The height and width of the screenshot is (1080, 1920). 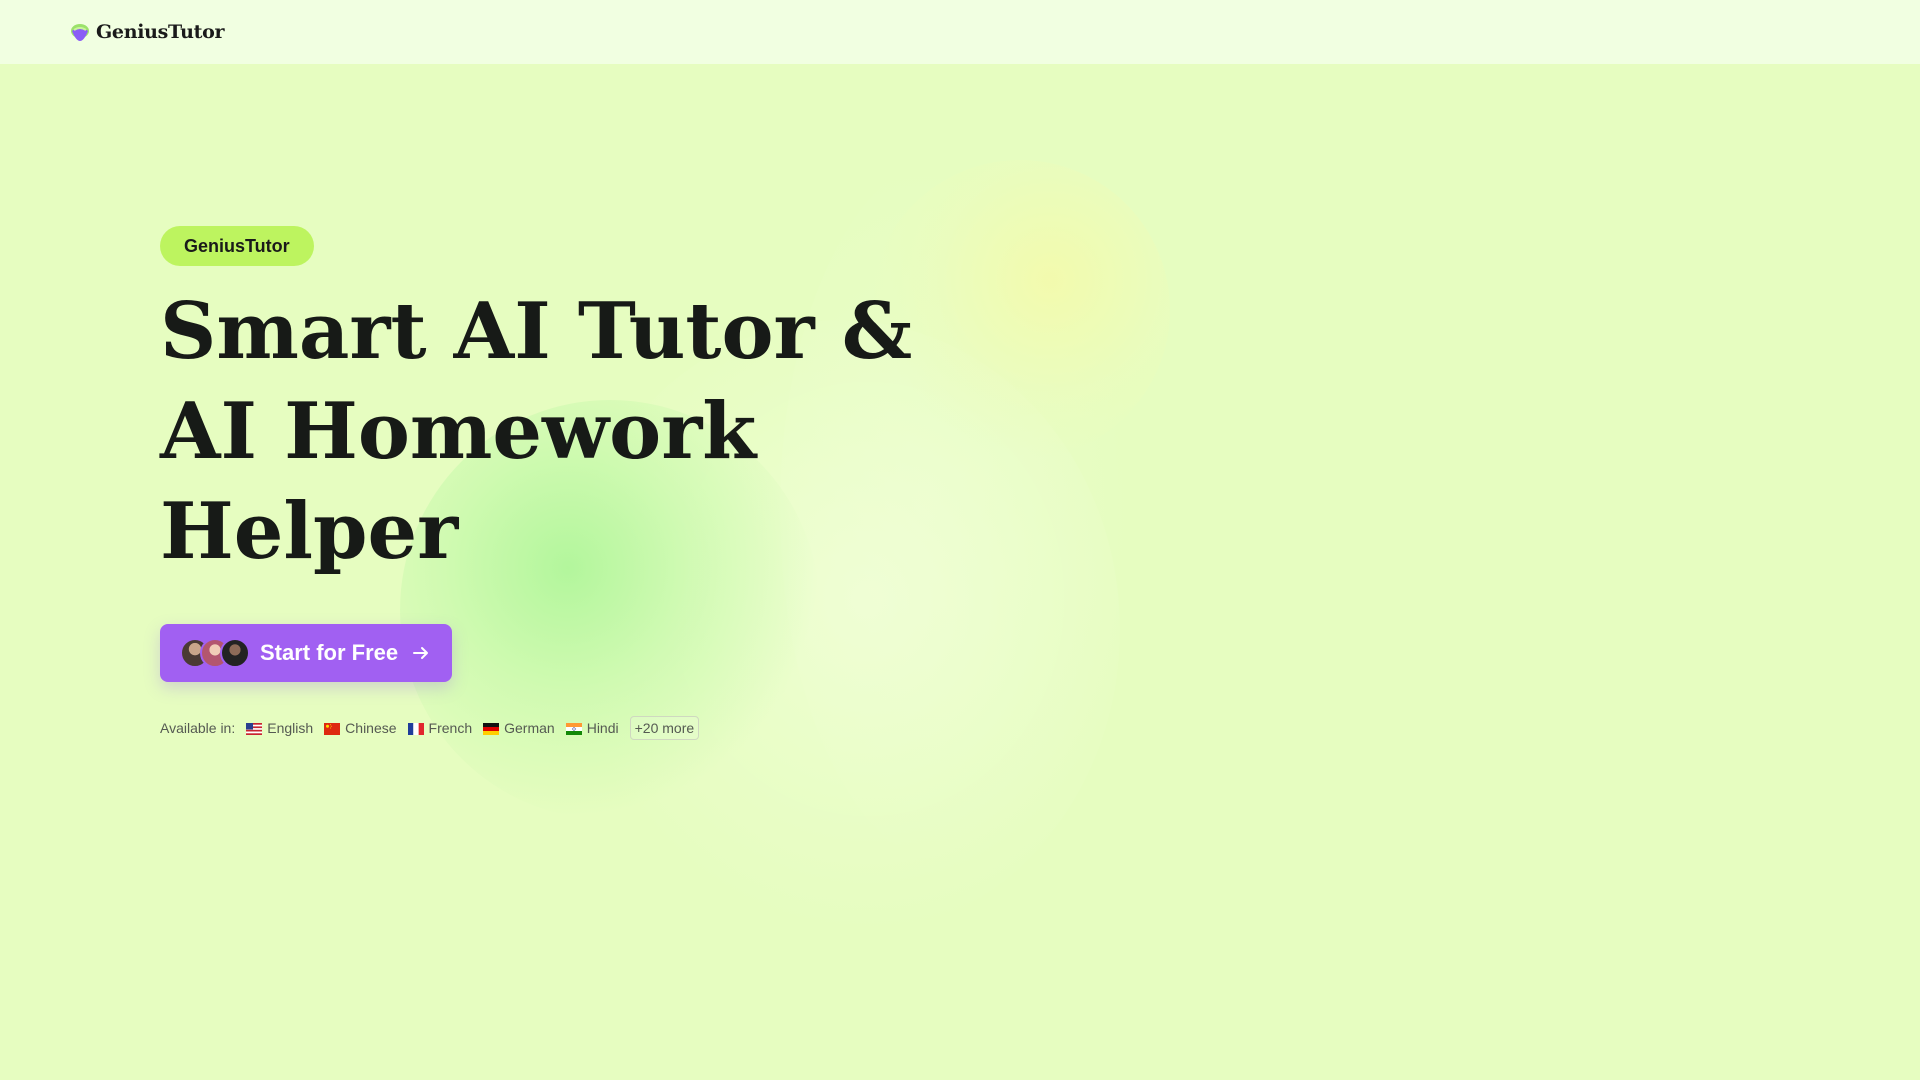 I want to click on languages-label: Available in:, so click(x=198, y=728).